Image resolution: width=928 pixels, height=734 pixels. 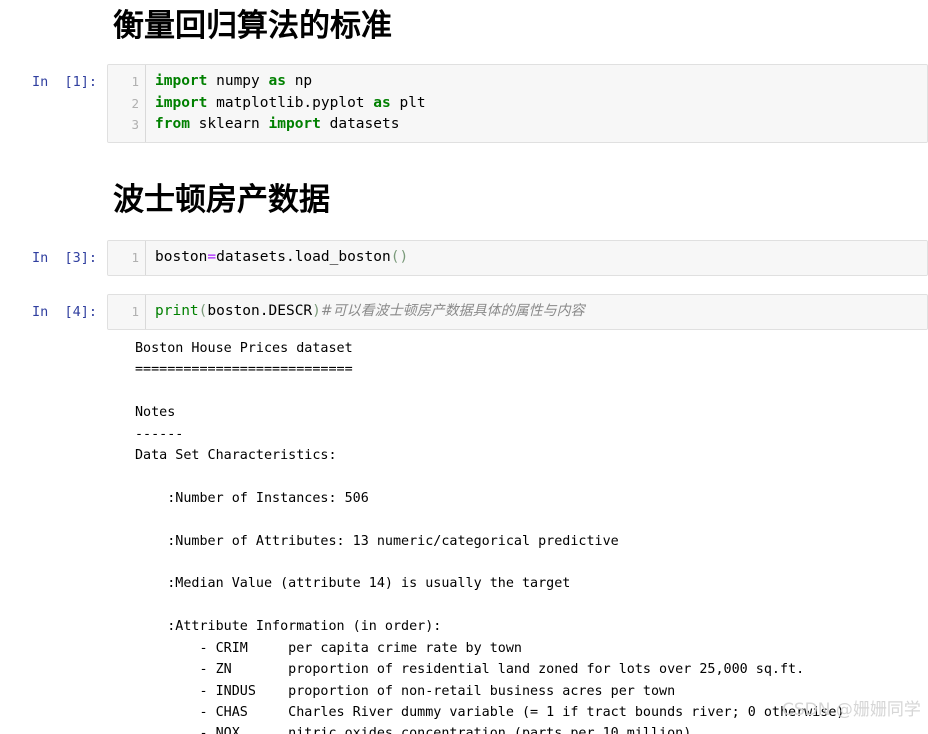 I want to click on code-token-txt: datasets.load_boston, so click(x=303, y=257).